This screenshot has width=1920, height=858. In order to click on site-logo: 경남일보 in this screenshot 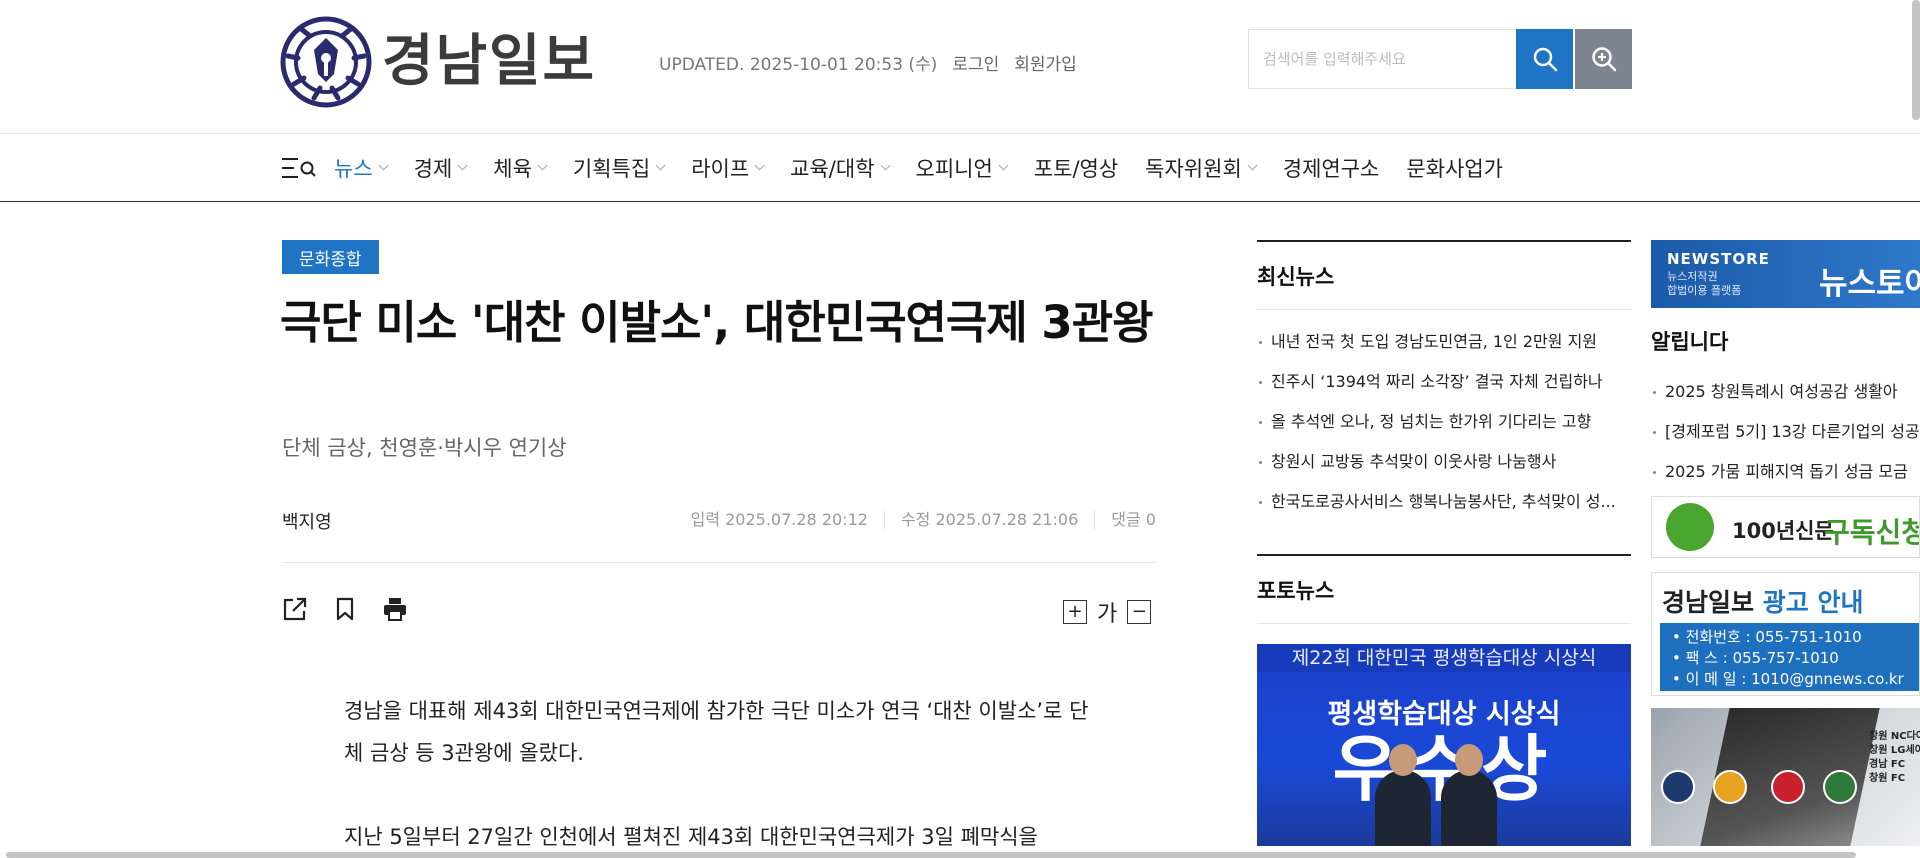, I will do `click(438, 62)`.